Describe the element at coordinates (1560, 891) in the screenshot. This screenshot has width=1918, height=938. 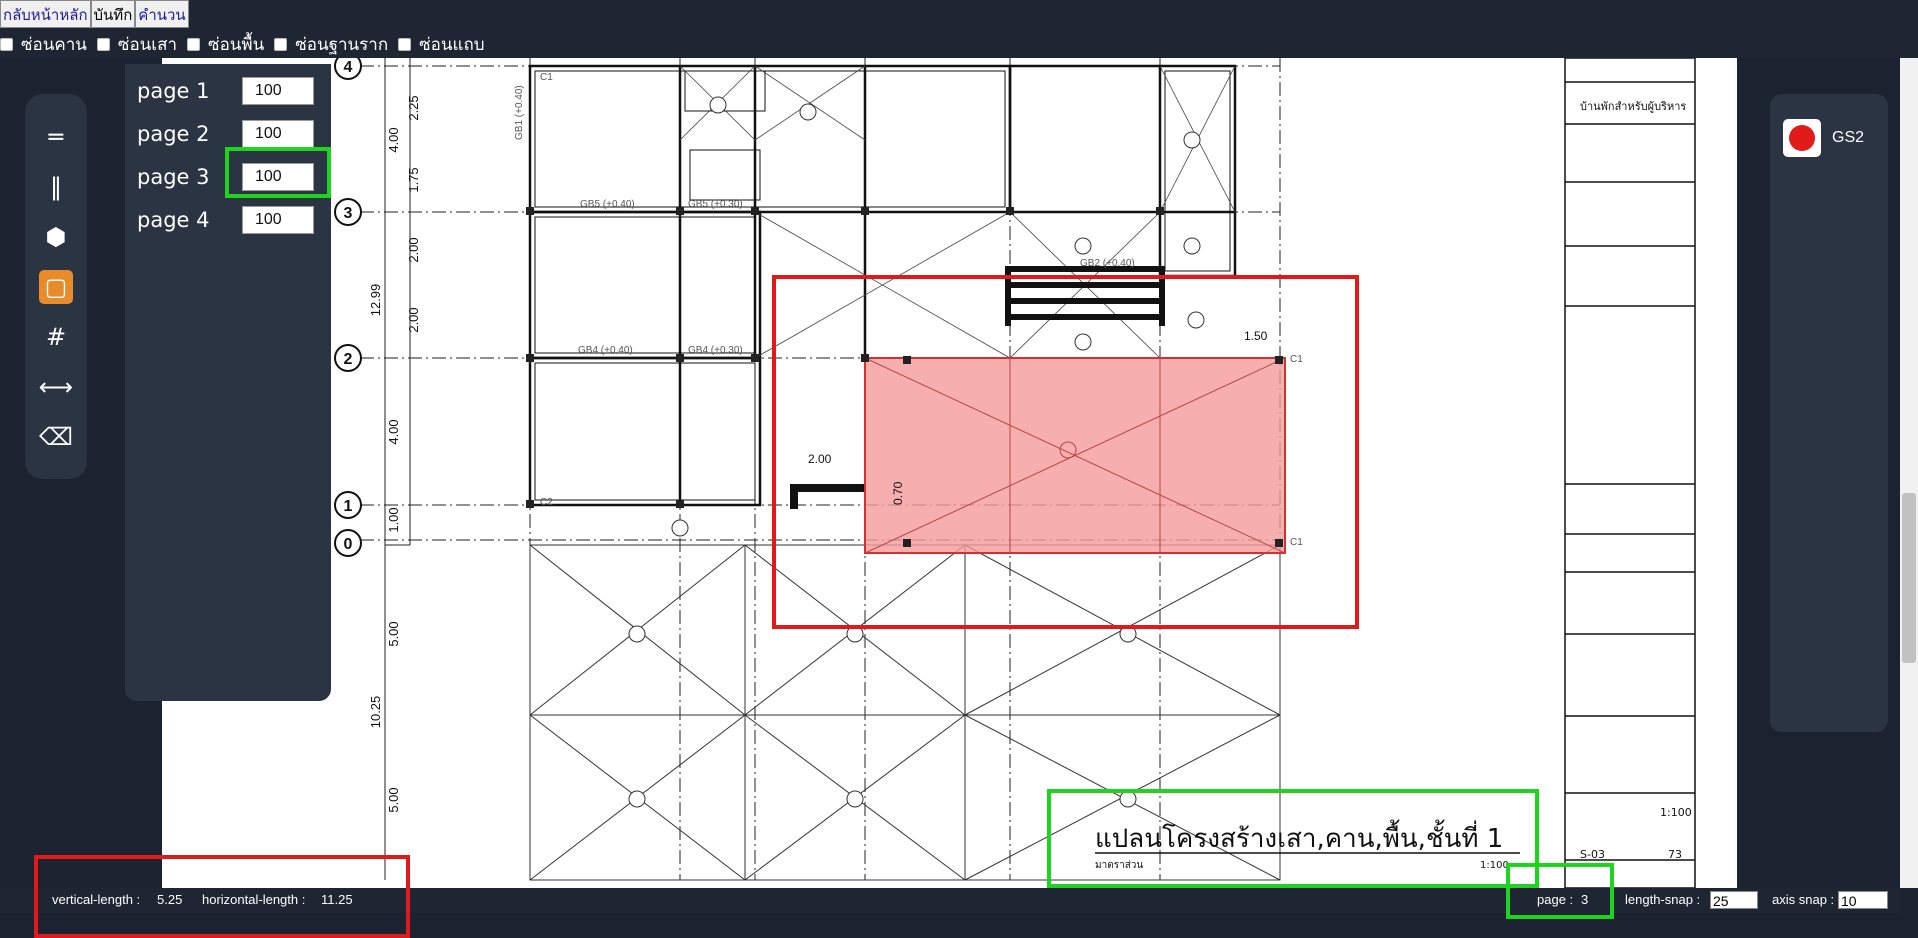
I see `highlight-box-page-status` at that location.